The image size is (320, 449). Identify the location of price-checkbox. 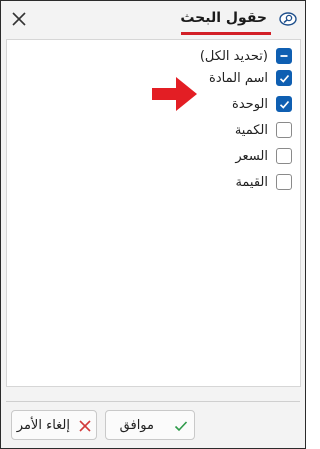
(284, 156).